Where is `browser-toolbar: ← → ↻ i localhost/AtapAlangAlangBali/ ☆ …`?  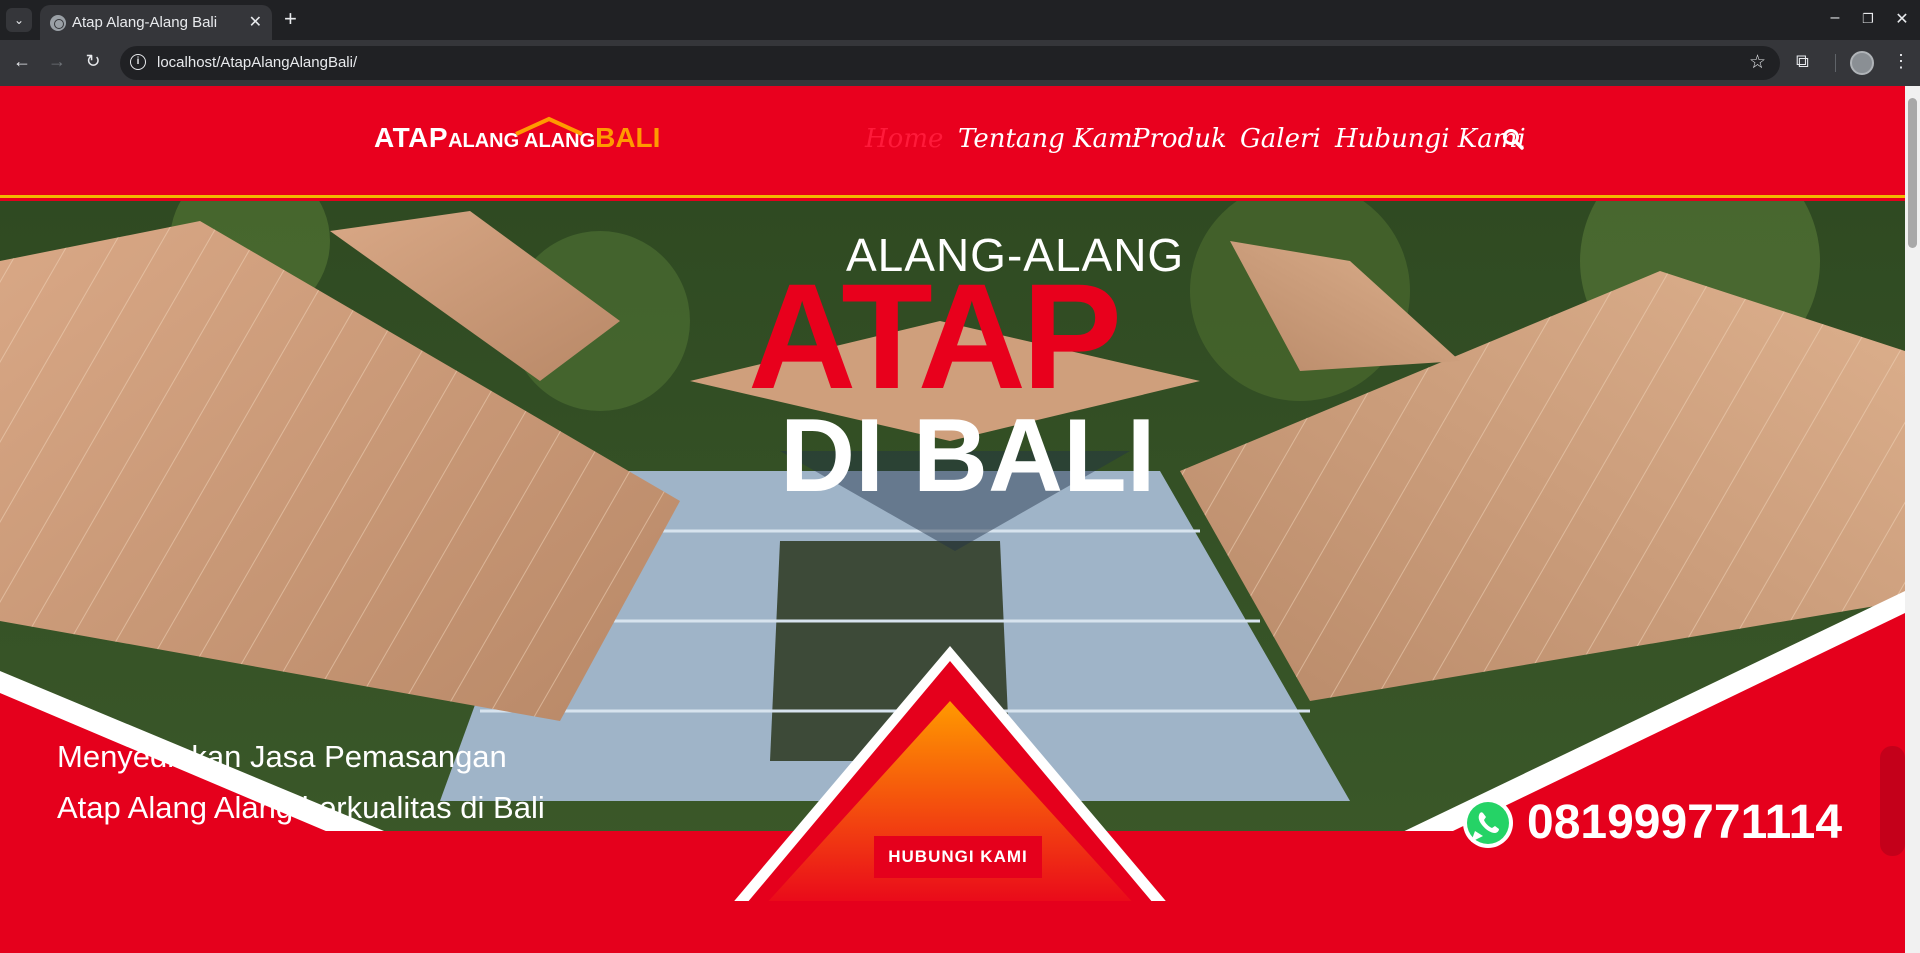 browser-toolbar: ← → ↻ i localhost/AtapAlangAlangBali/ ☆ … is located at coordinates (960, 63).